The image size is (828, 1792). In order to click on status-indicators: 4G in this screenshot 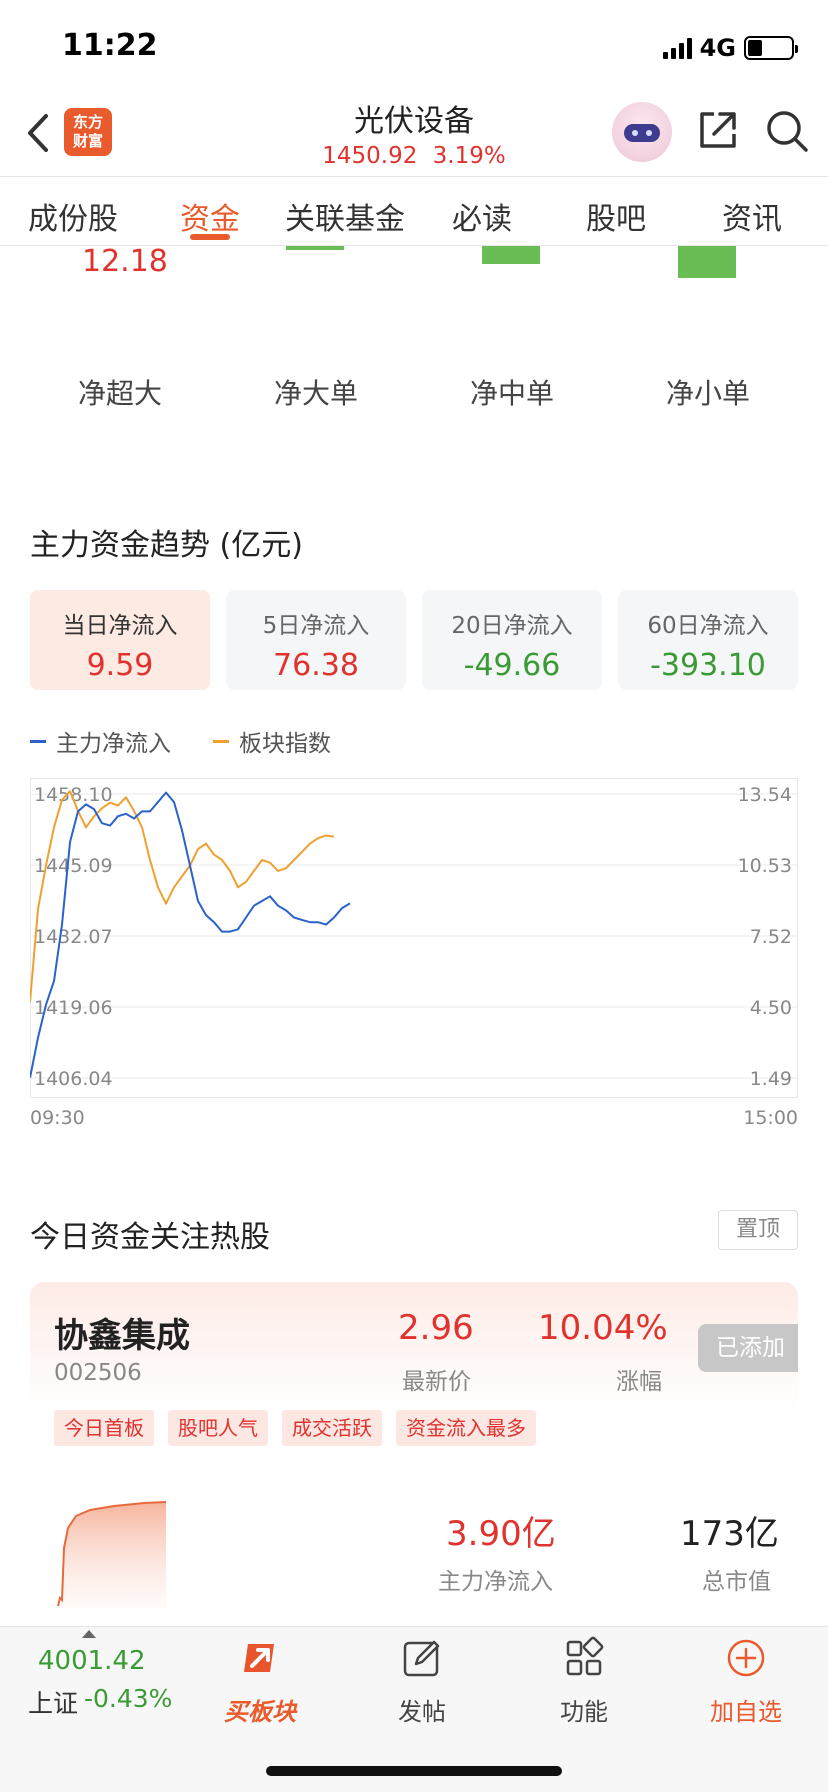, I will do `click(730, 48)`.